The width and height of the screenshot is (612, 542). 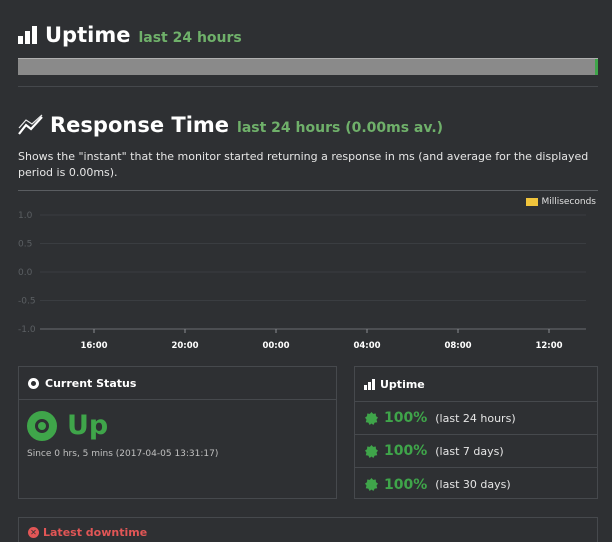 I want to click on x-tick-label: 08:00, so click(x=457, y=346).